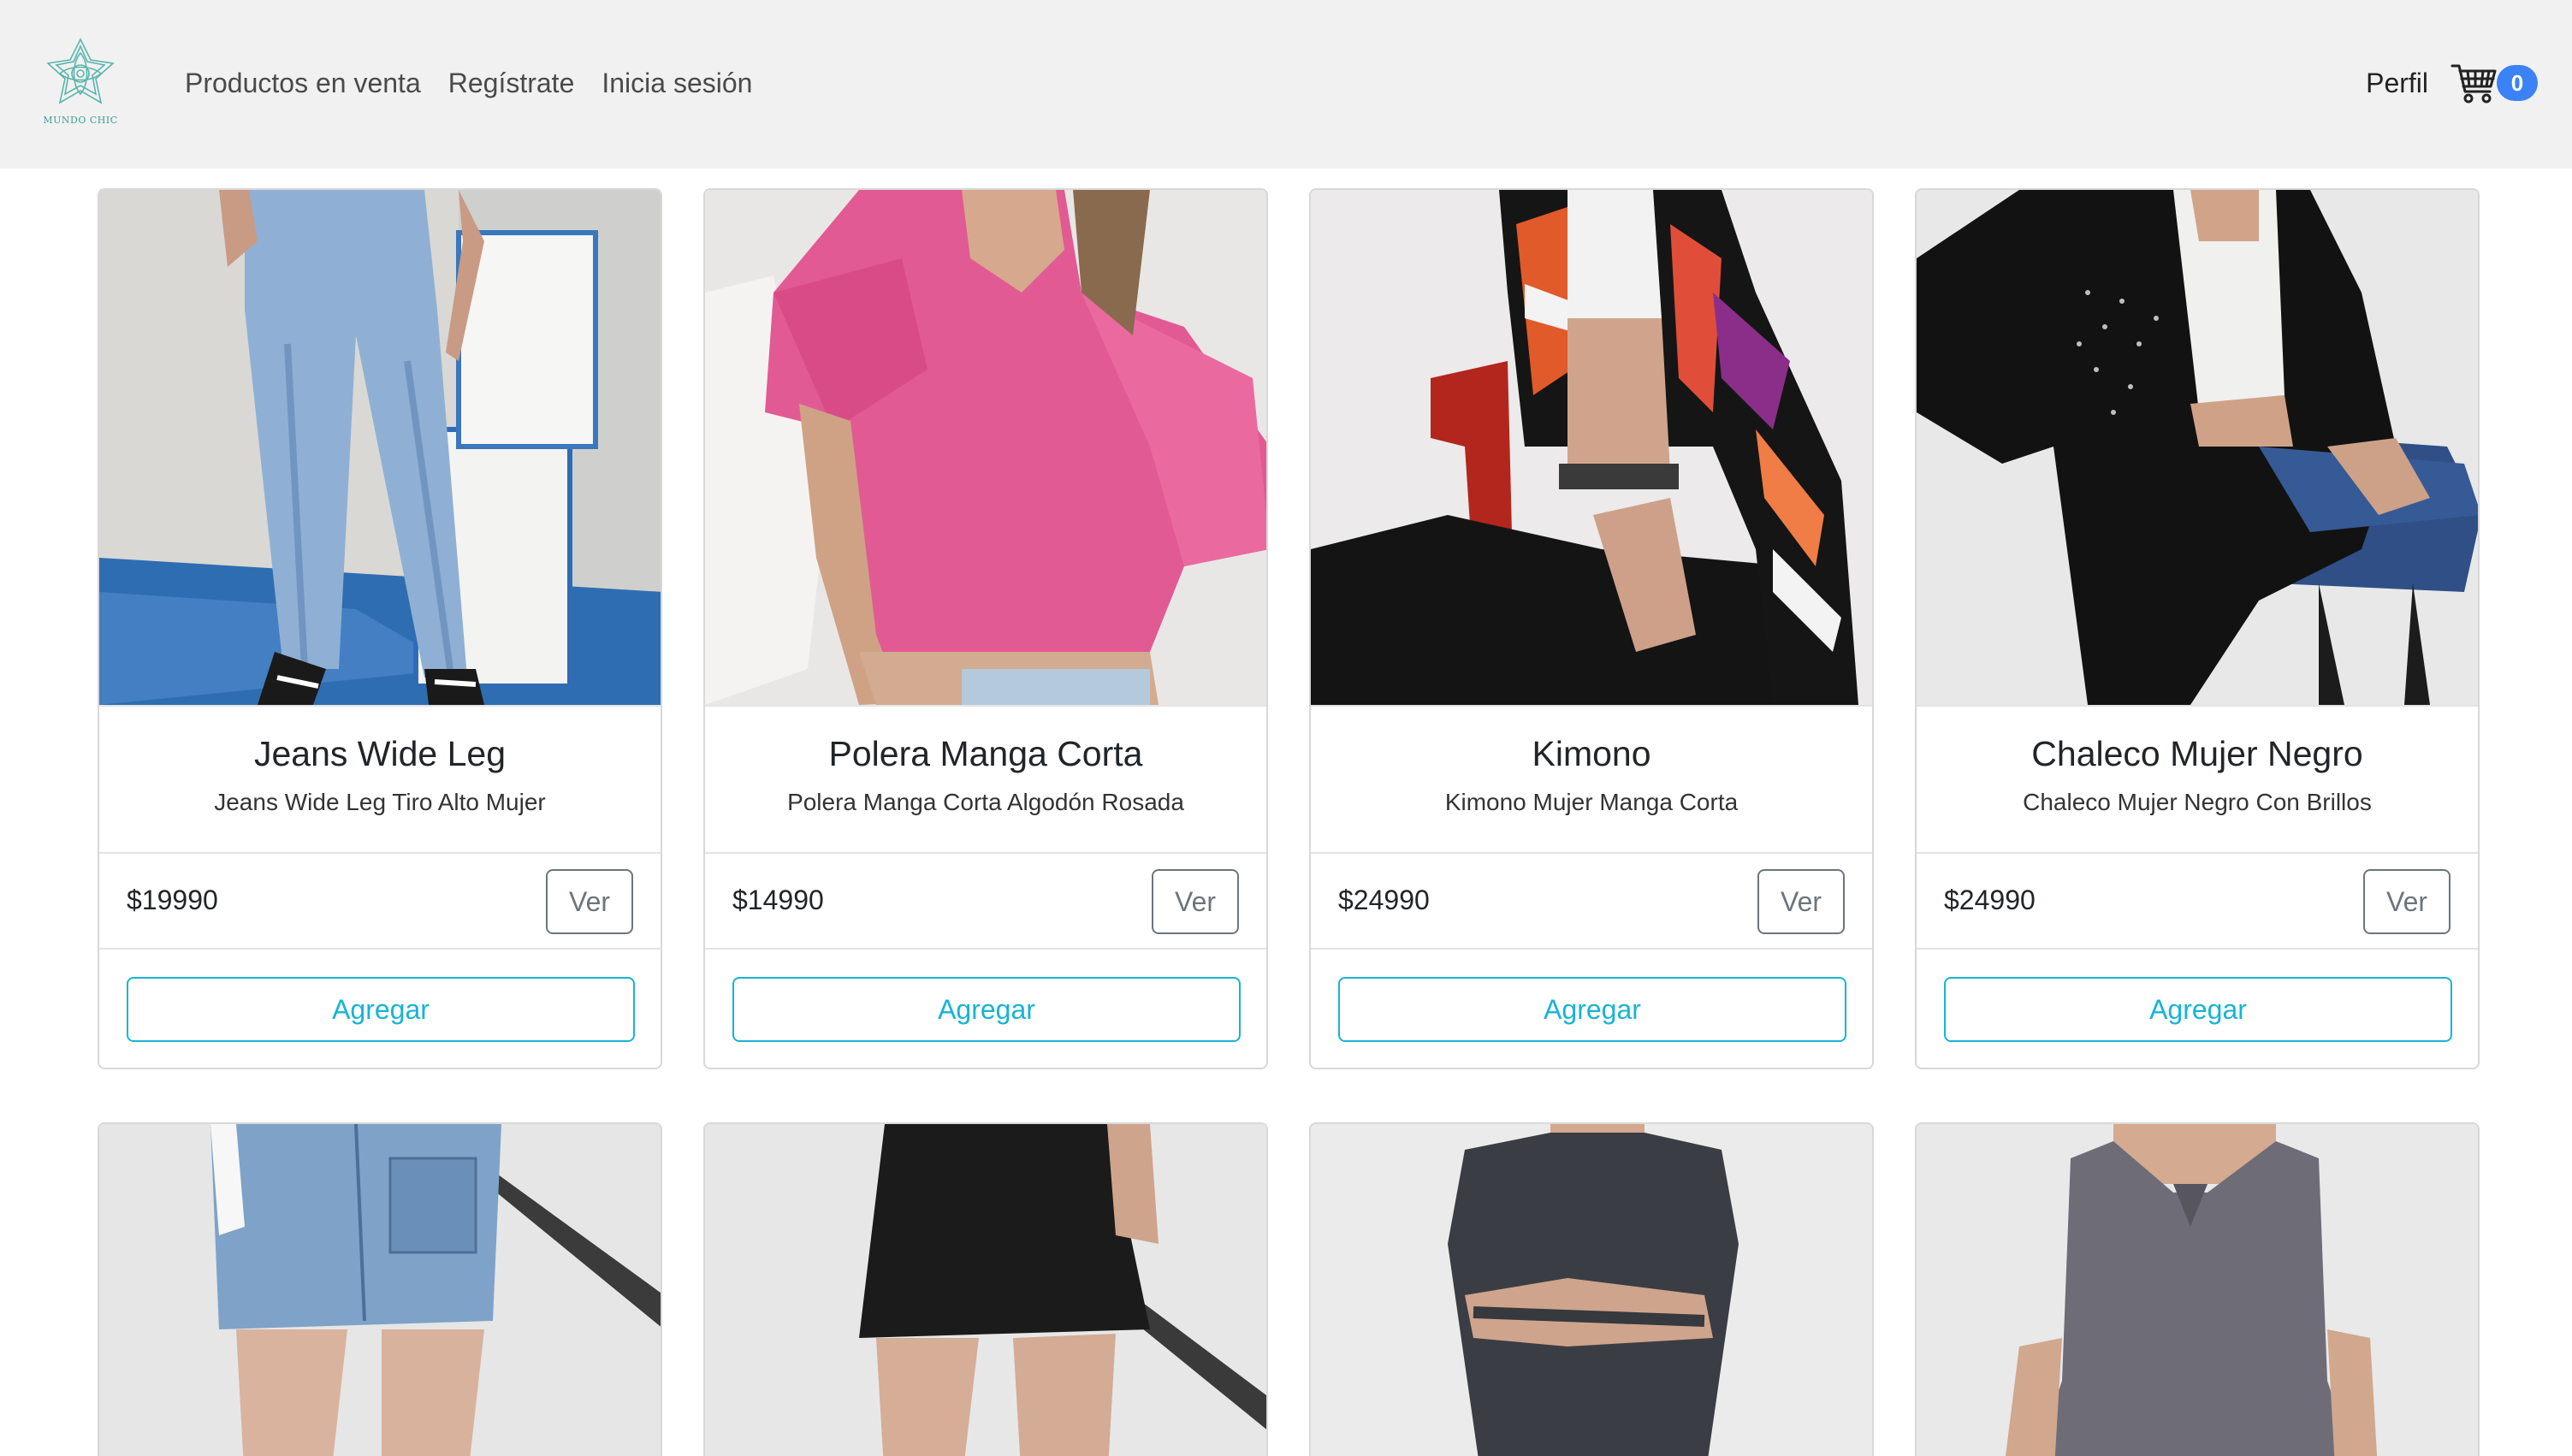  I want to click on mandala-logo-icon, so click(80, 71).